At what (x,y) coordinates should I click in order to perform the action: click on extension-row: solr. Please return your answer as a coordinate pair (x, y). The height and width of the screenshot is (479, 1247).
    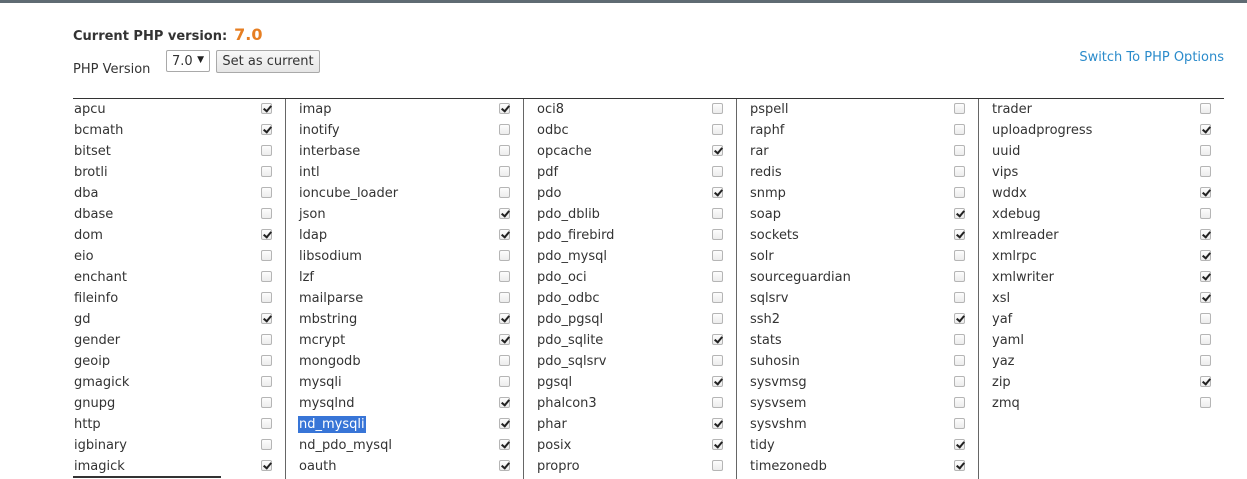
    Looking at the image, I should click on (863, 256).